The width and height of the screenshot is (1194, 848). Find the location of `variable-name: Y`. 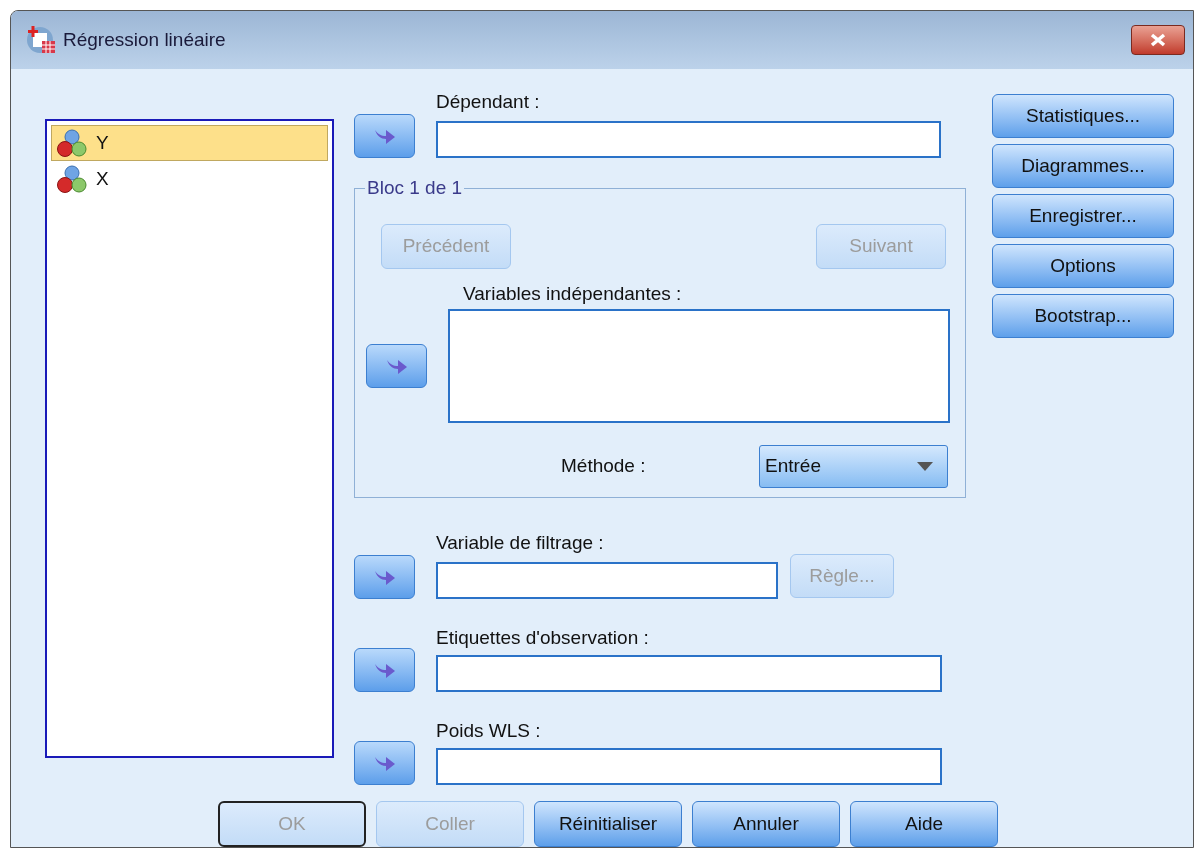

variable-name: Y is located at coordinates (102, 142).